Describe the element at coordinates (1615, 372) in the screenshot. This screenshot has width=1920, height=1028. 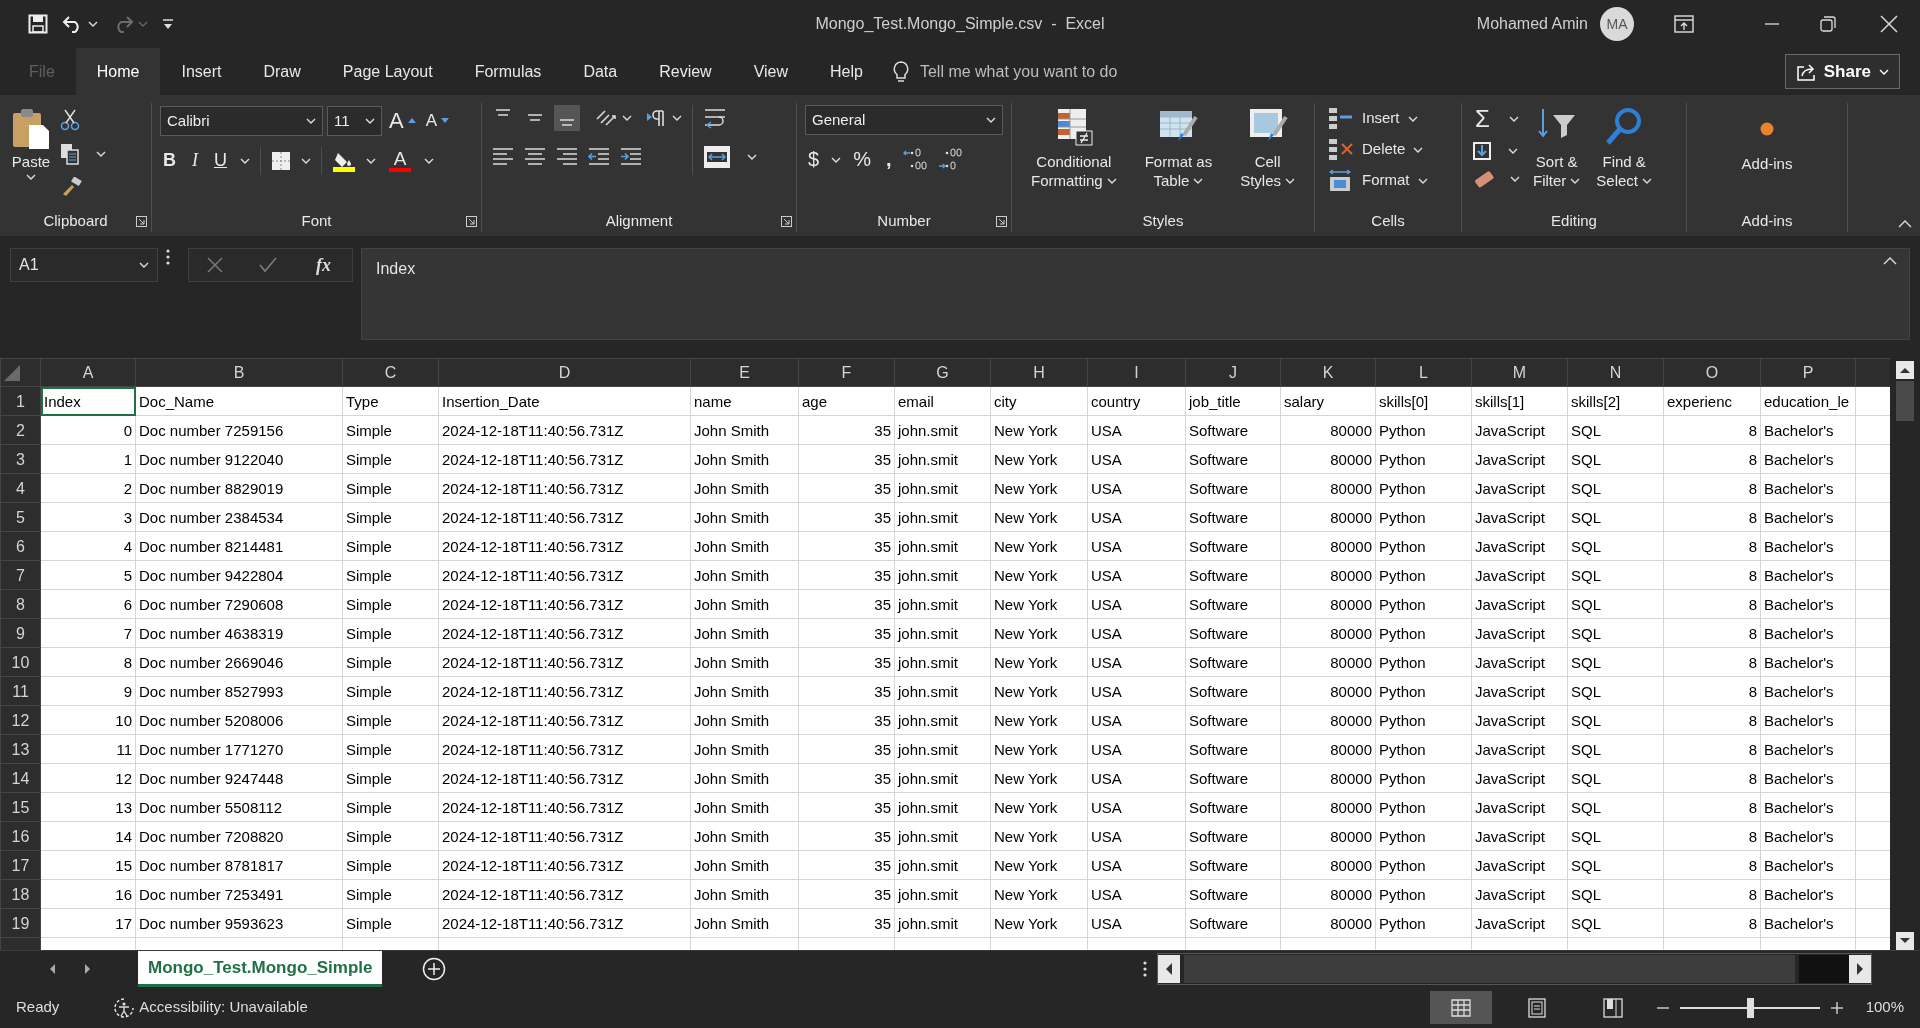
I see `column-header: N` at that location.